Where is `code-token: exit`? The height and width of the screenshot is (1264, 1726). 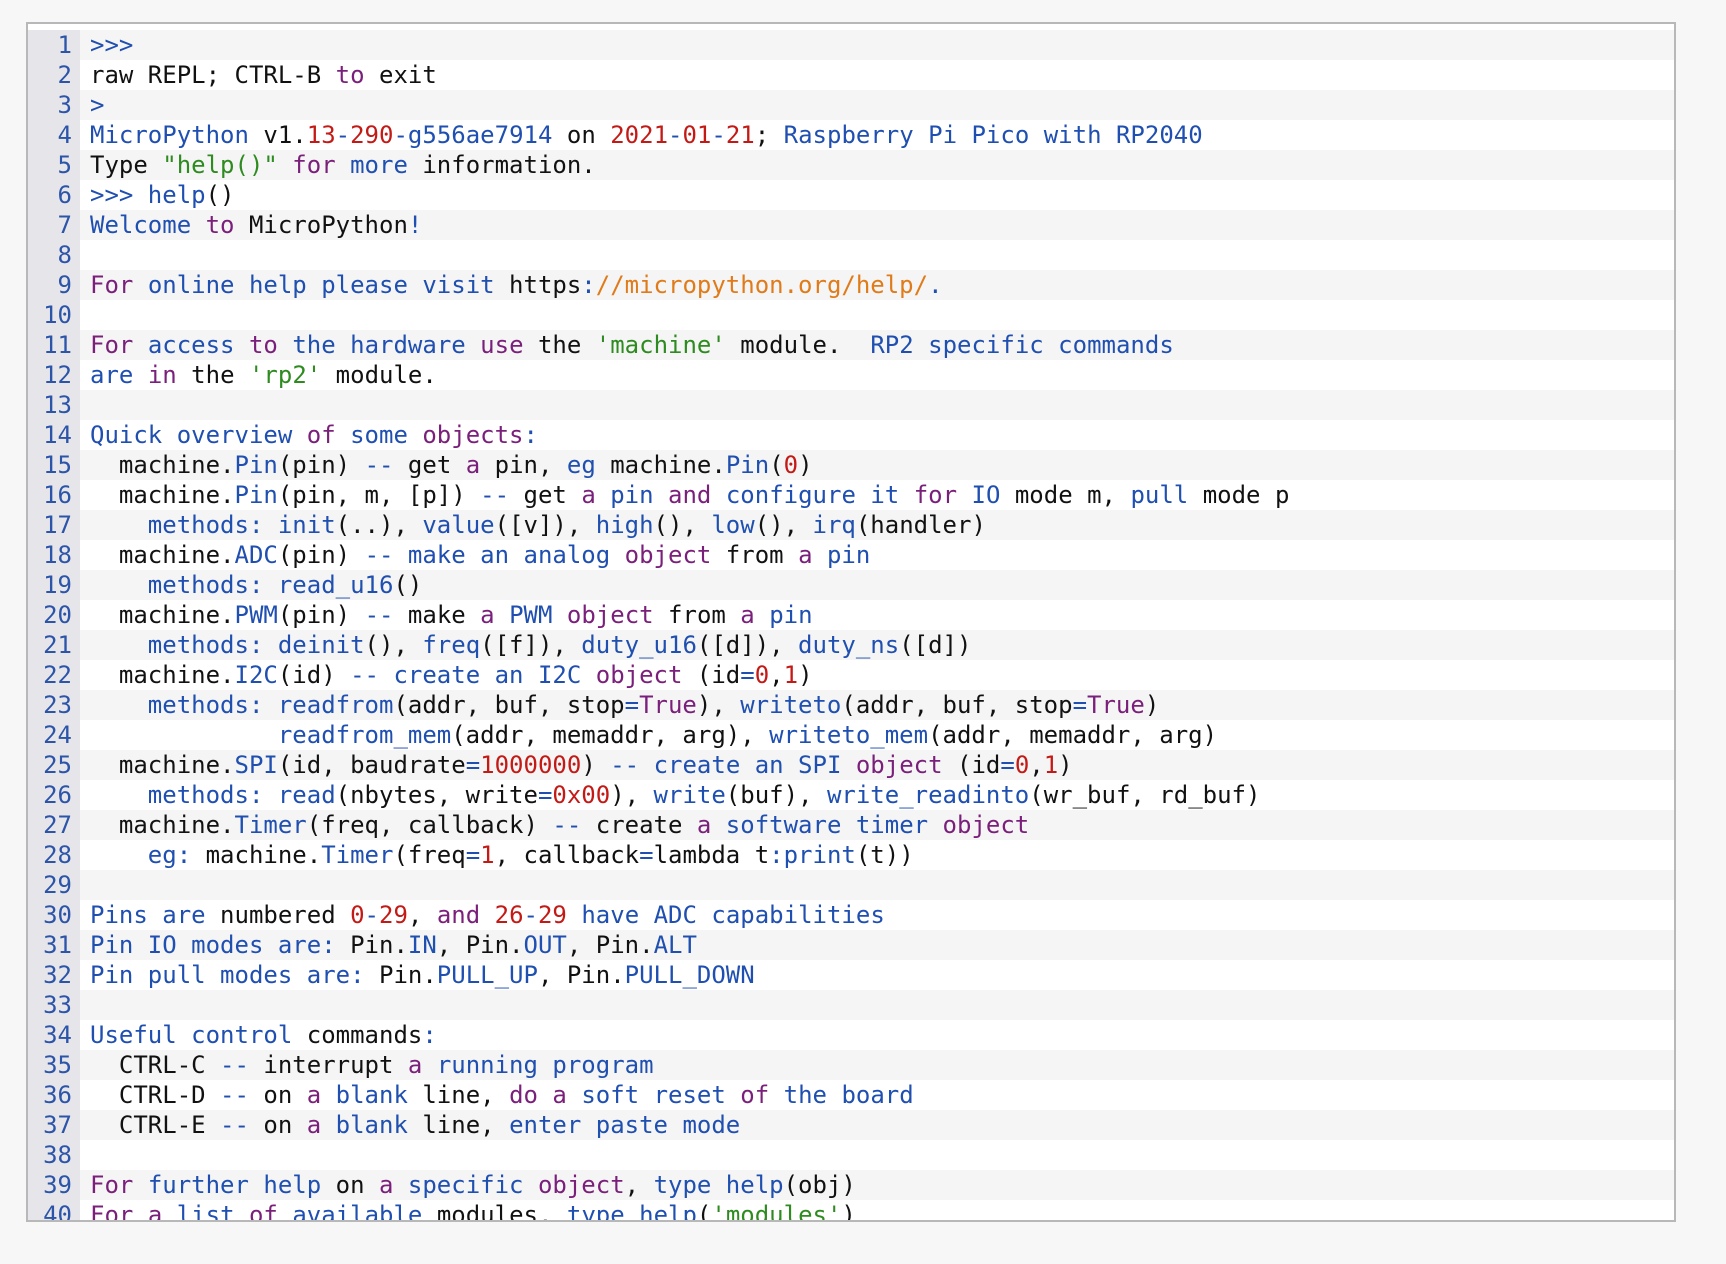 code-token: exit is located at coordinates (400, 75).